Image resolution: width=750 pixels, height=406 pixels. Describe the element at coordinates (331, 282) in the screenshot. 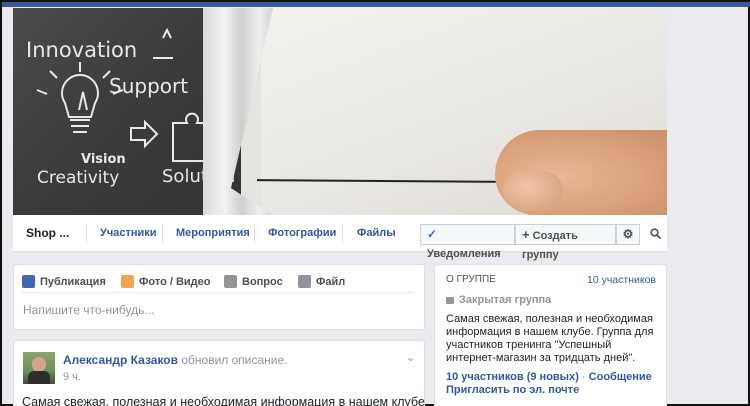

I see `tab-file-label: Файл` at that location.